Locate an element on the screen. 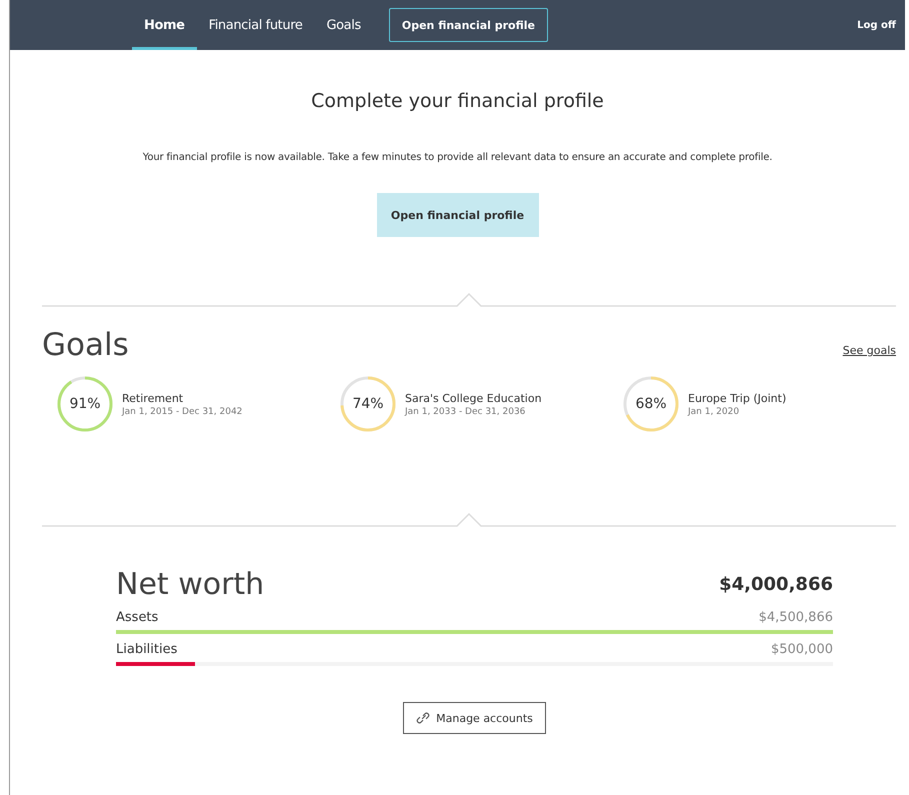  link-icon is located at coordinates (423, 718).